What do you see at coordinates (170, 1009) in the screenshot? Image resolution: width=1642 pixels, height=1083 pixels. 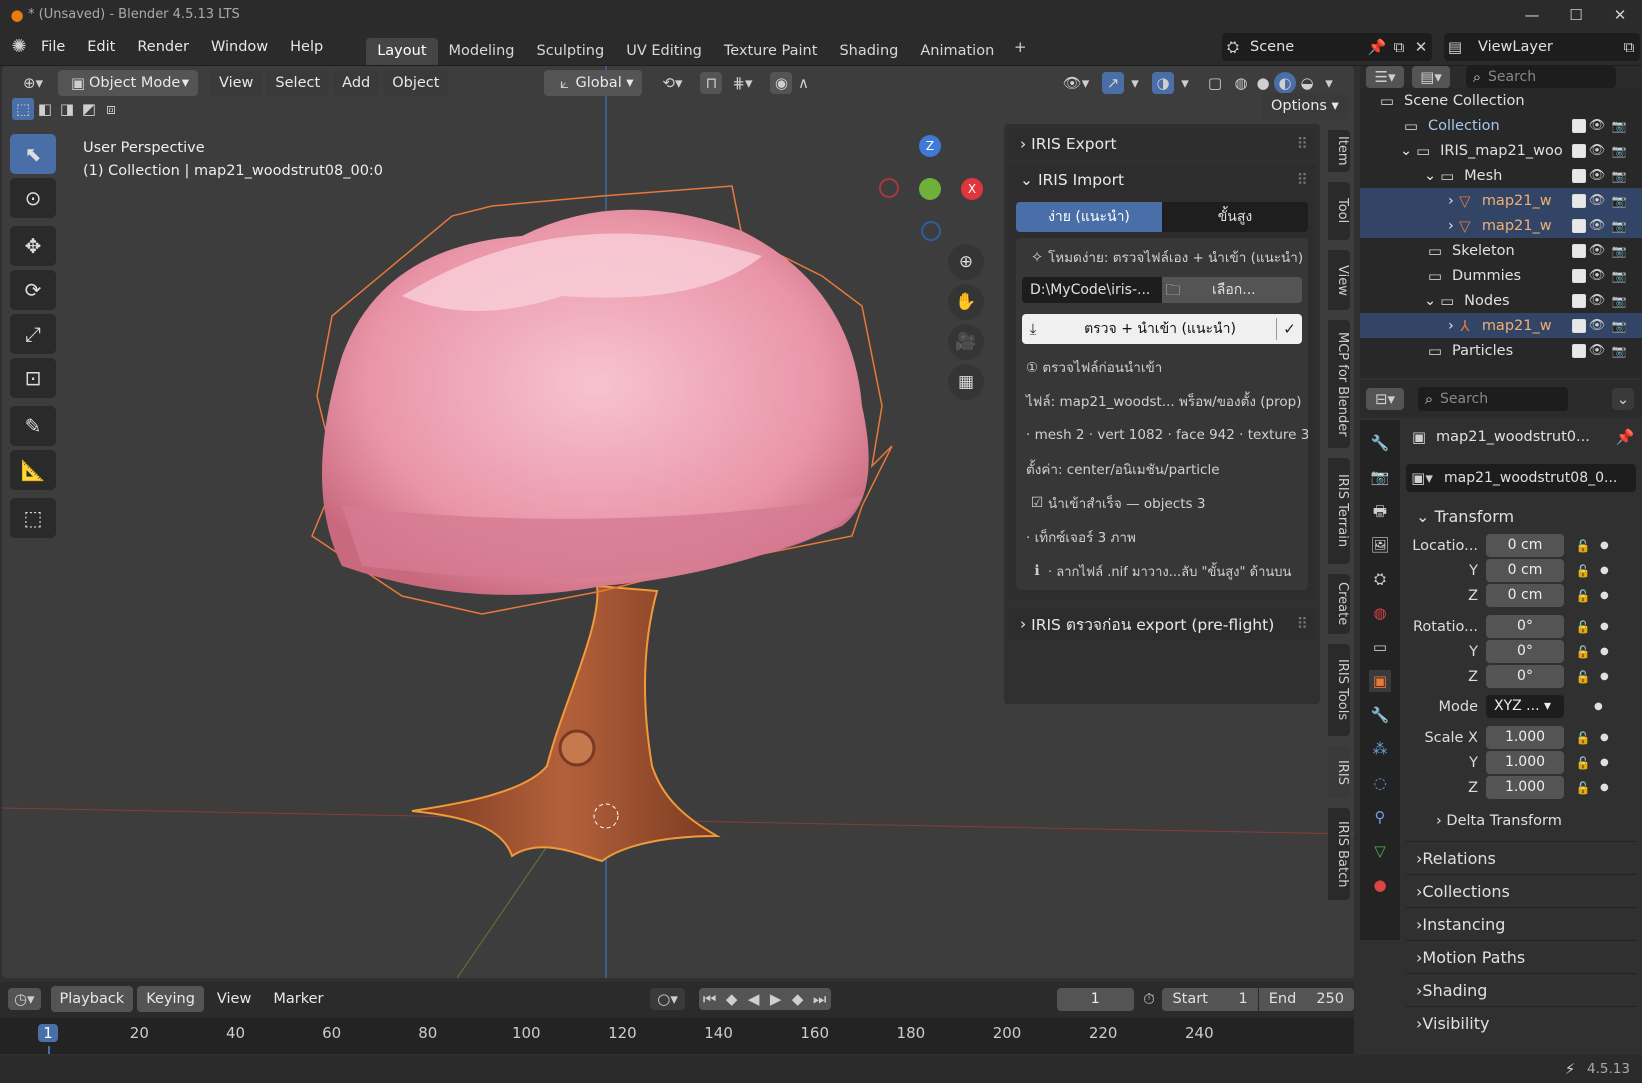 I see `timeline-menu-keying: Keying ▾` at bounding box center [170, 1009].